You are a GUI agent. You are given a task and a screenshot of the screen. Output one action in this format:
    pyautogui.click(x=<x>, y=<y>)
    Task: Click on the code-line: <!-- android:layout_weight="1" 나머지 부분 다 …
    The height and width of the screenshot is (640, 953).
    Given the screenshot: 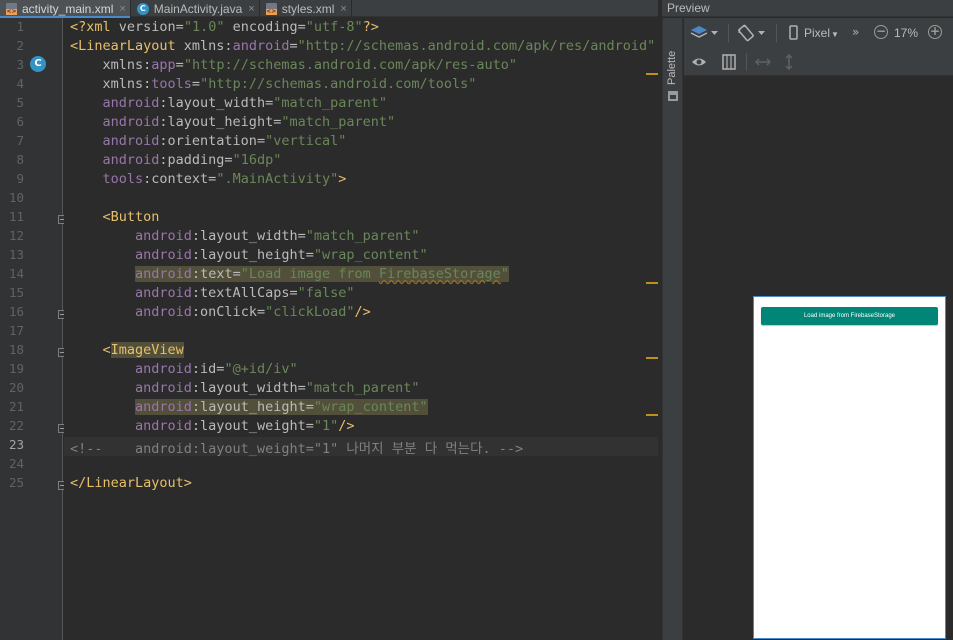 What is the action you would take?
    pyautogui.click(x=361, y=447)
    